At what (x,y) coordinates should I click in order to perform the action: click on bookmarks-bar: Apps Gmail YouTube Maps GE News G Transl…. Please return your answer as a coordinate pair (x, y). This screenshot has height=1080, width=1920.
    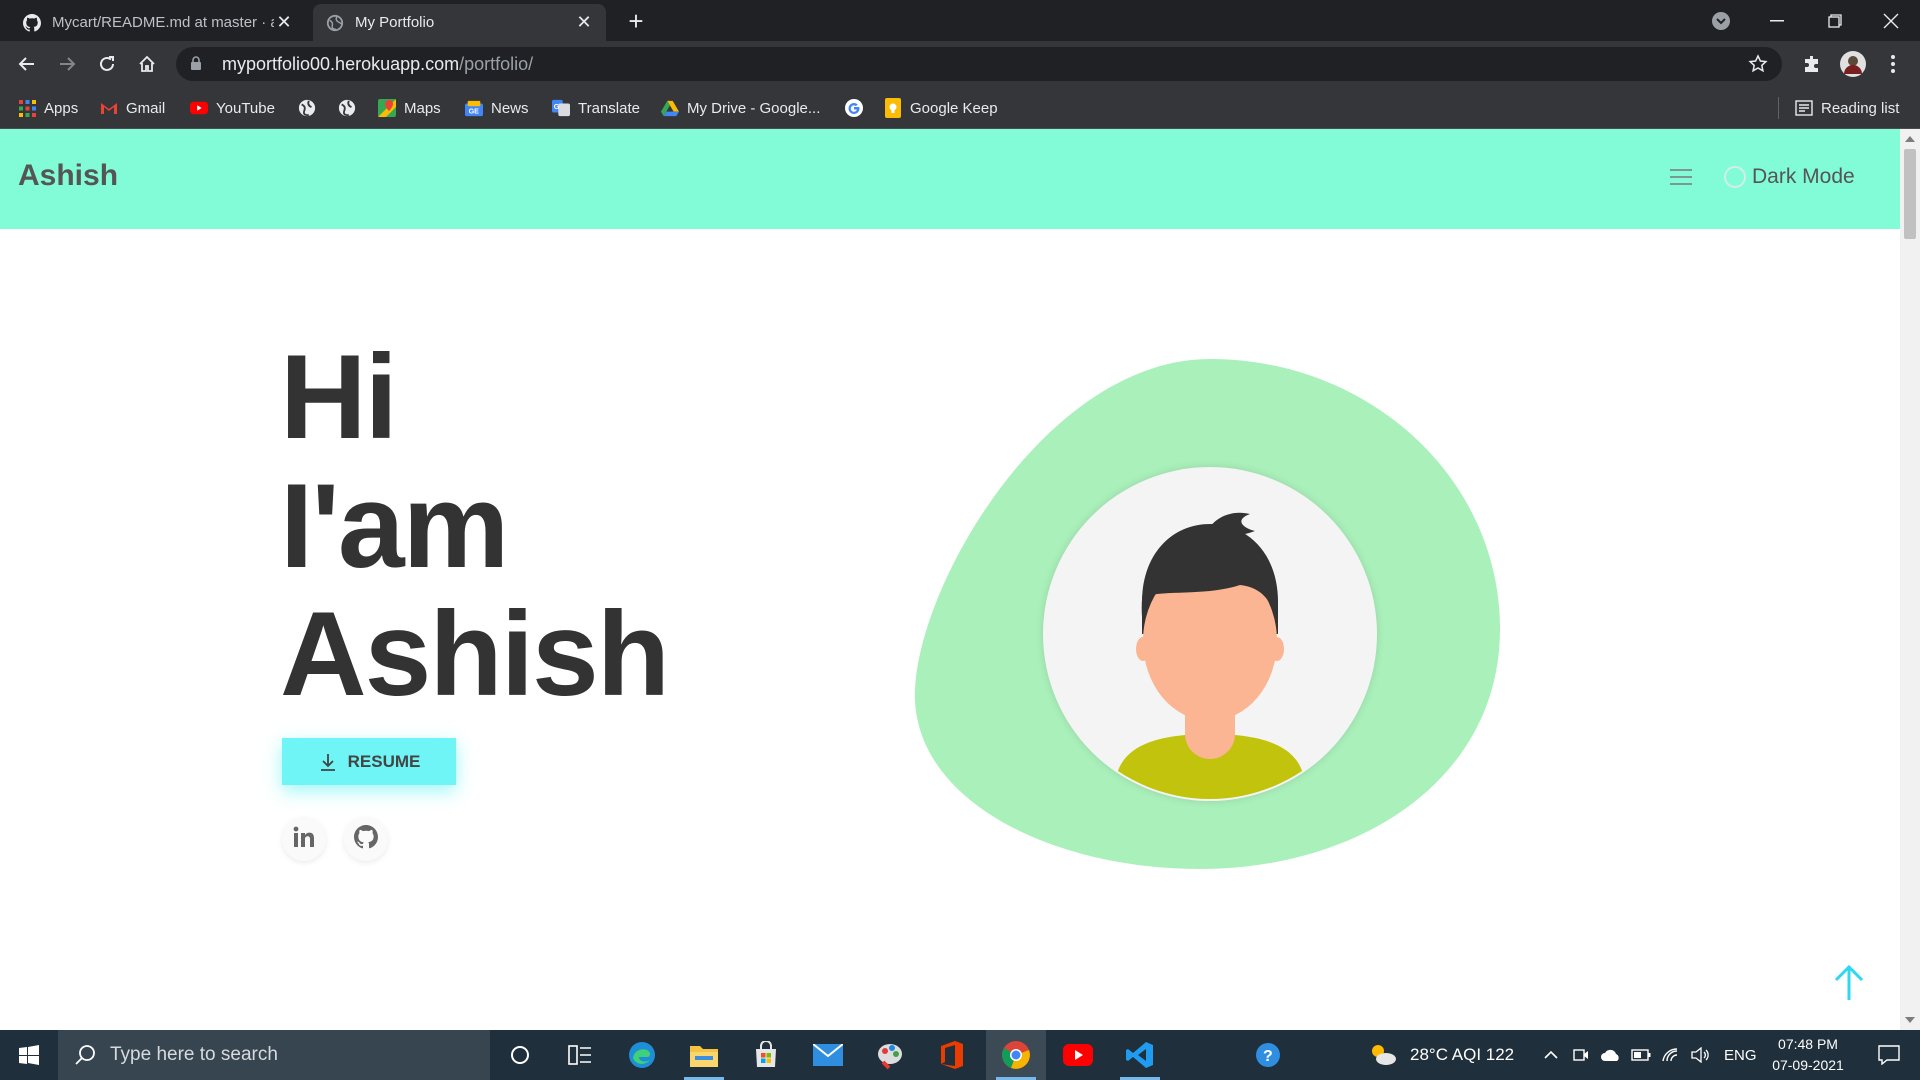
    Looking at the image, I should click on (960, 108).